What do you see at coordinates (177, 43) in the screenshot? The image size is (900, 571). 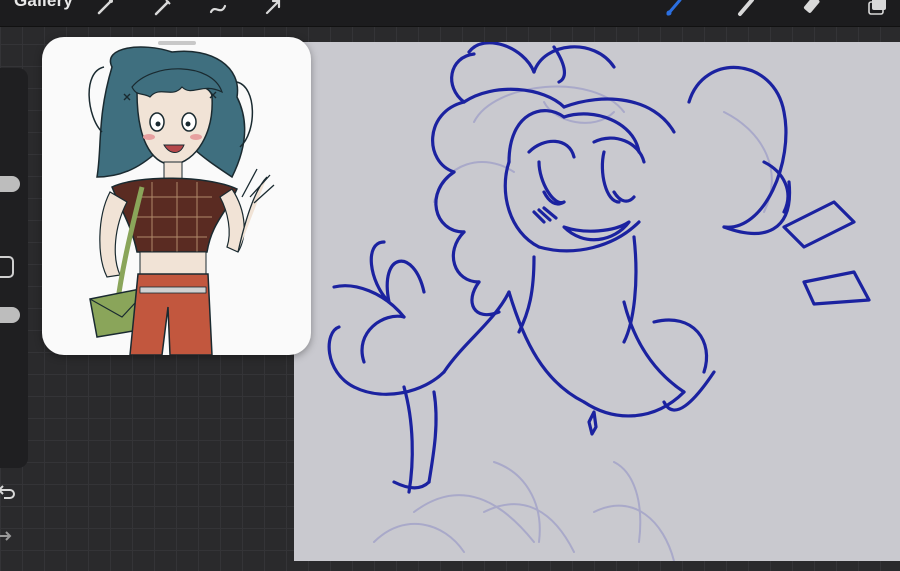 I see `reference-grabber` at bounding box center [177, 43].